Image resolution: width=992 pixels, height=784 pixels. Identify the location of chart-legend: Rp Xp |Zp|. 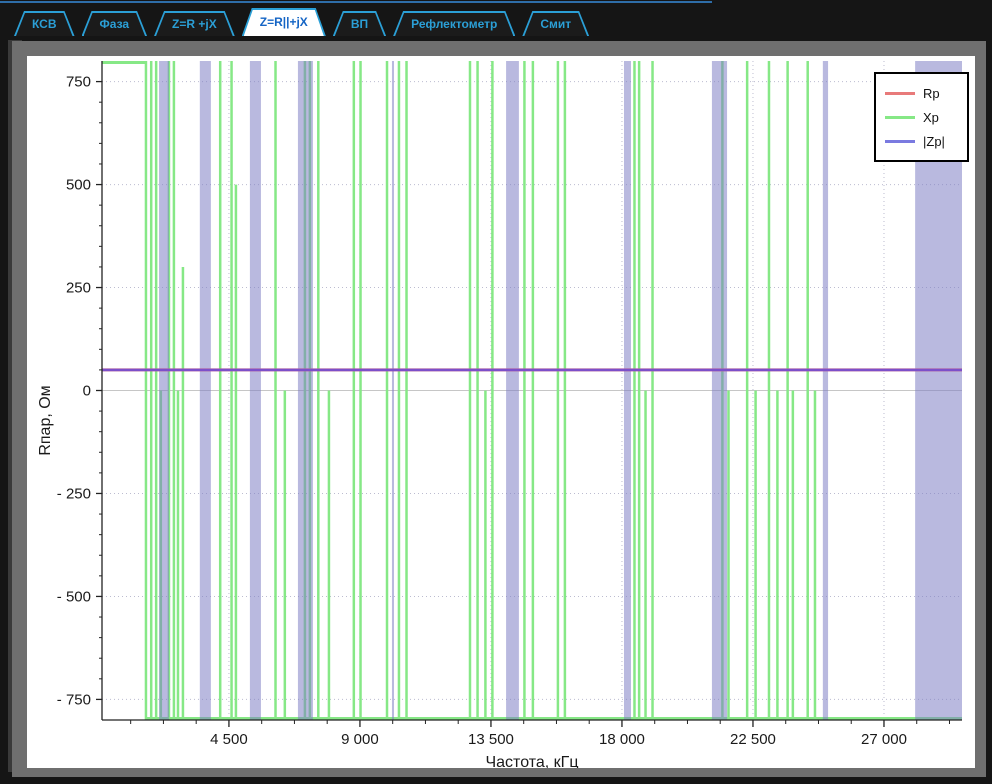
(921, 117).